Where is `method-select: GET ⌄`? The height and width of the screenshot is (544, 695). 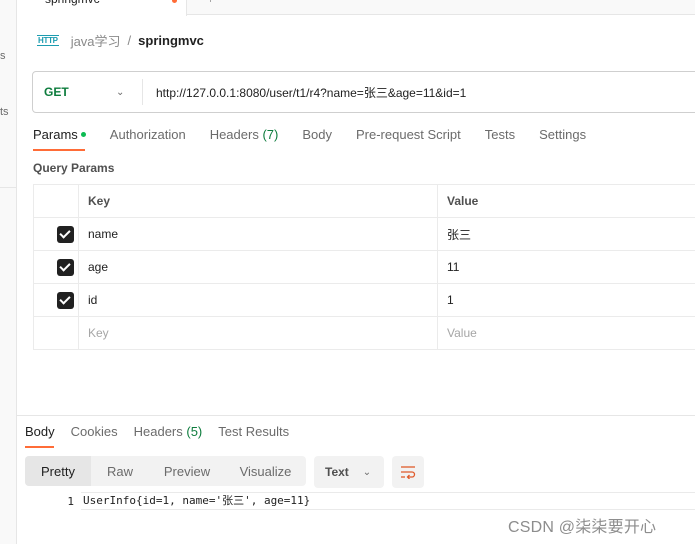
method-select: GET ⌄ is located at coordinates (88, 92).